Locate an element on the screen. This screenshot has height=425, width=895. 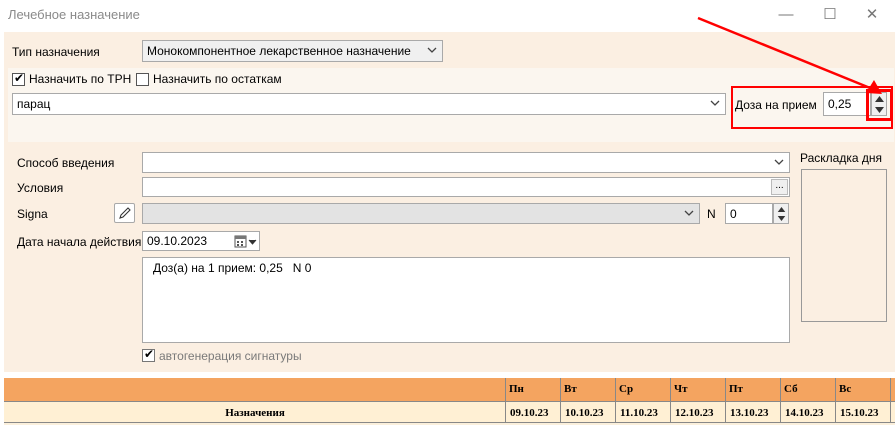
schedule-day-date: 10.10.23 is located at coordinates (584, 413).